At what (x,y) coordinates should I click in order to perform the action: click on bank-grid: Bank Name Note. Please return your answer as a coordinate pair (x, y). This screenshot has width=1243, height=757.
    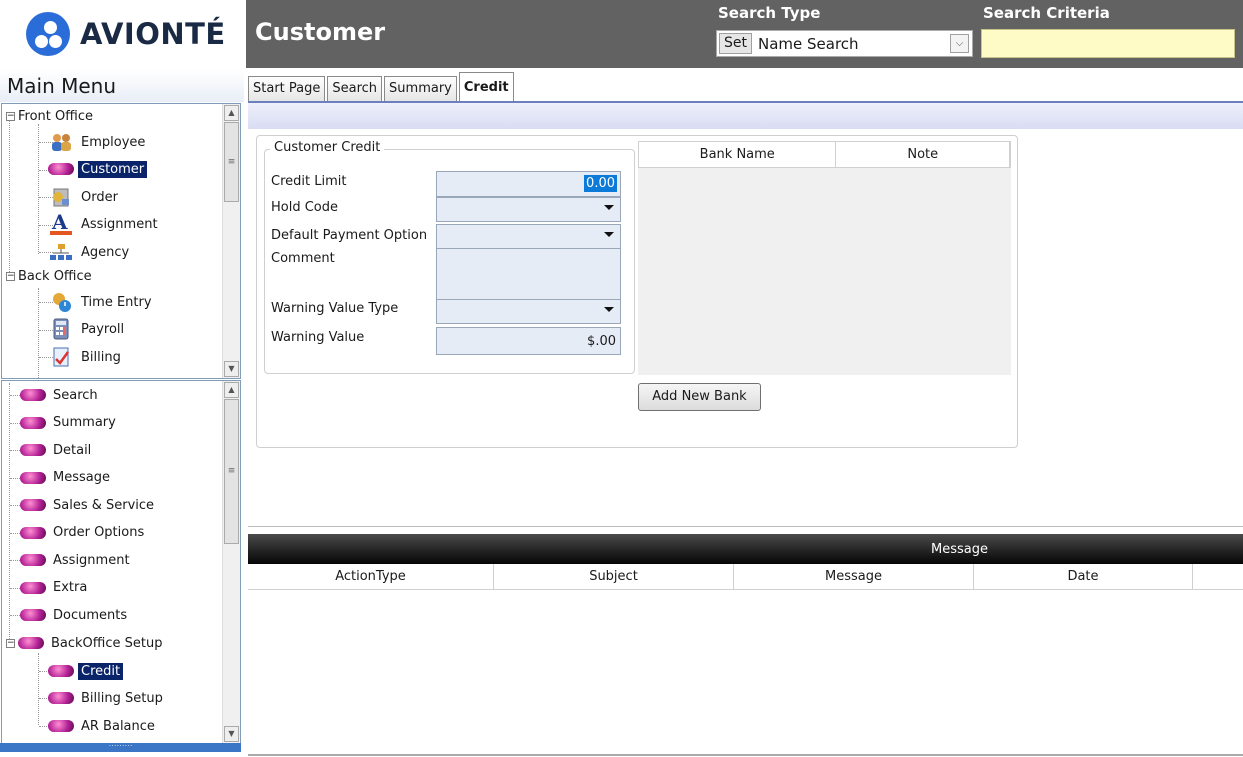
    Looking at the image, I should click on (824, 258).